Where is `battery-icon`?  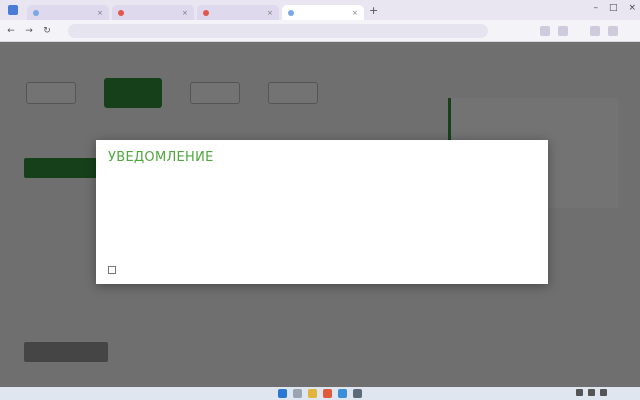 battery-icon is located at coordinates (603, 392).